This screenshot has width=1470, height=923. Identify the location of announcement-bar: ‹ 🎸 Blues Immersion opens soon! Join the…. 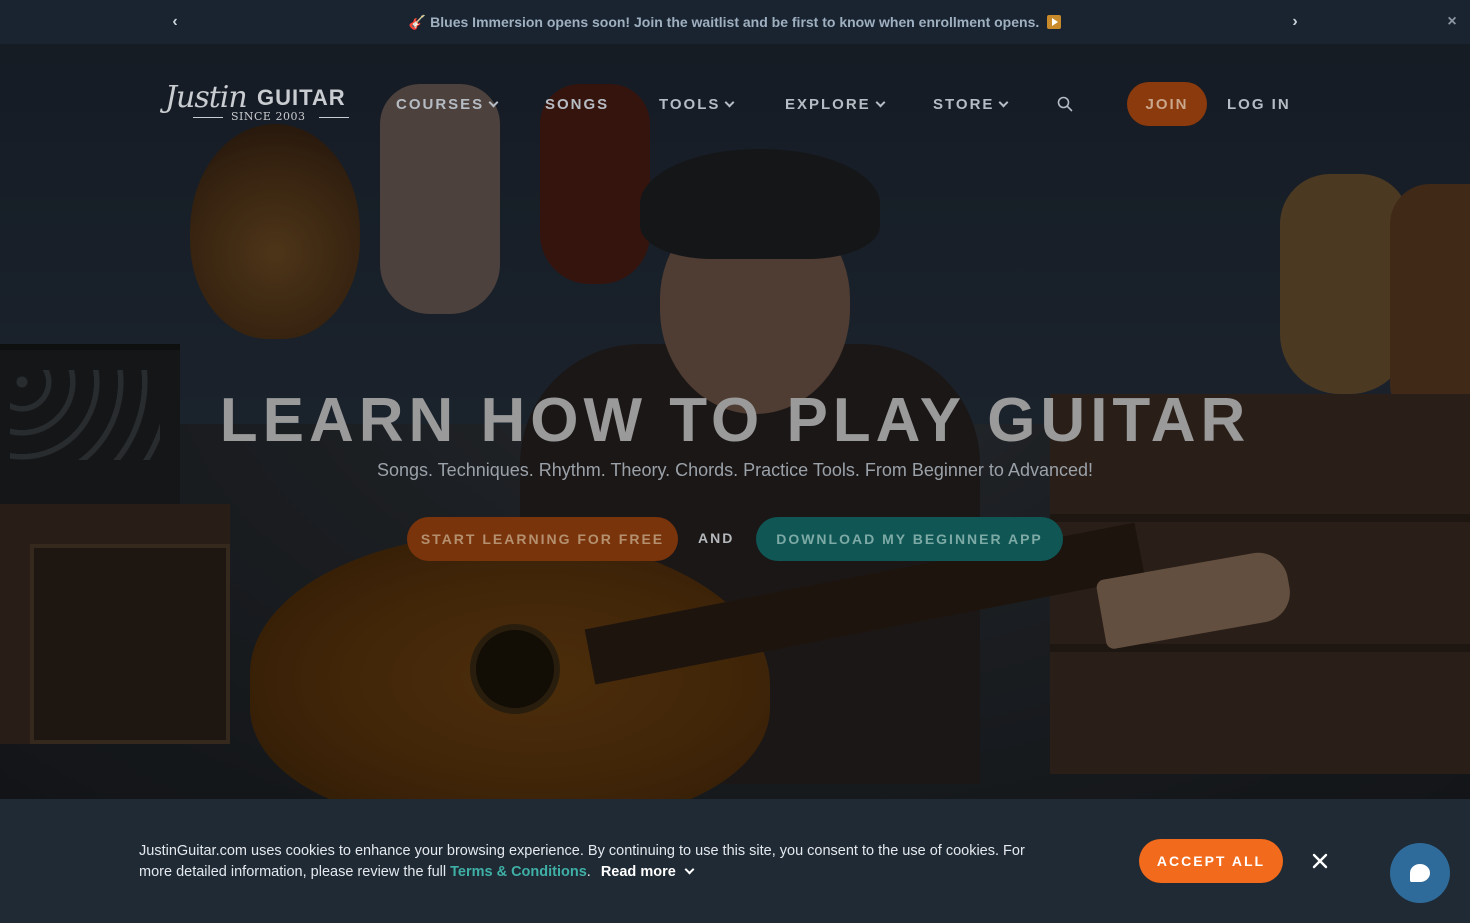
(735, 22).